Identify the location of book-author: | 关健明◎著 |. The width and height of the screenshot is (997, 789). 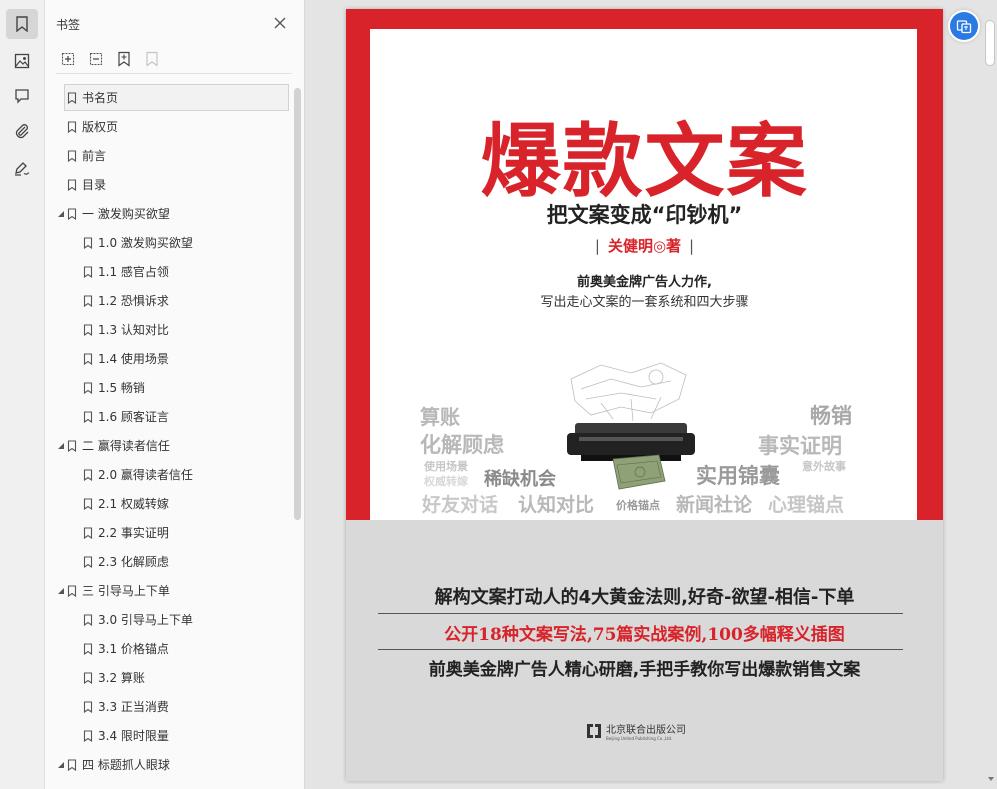
(644, 246).